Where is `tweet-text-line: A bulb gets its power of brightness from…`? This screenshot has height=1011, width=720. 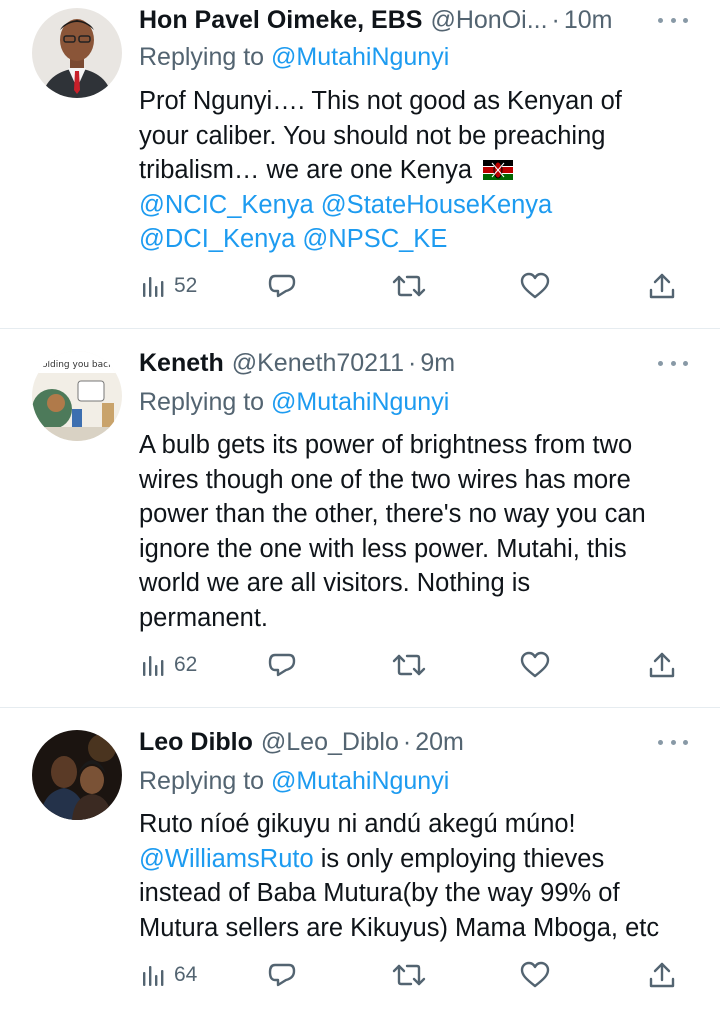
tweet-text-line: A bulb gets its power of brightness from… is located at coordinates (386, 445).